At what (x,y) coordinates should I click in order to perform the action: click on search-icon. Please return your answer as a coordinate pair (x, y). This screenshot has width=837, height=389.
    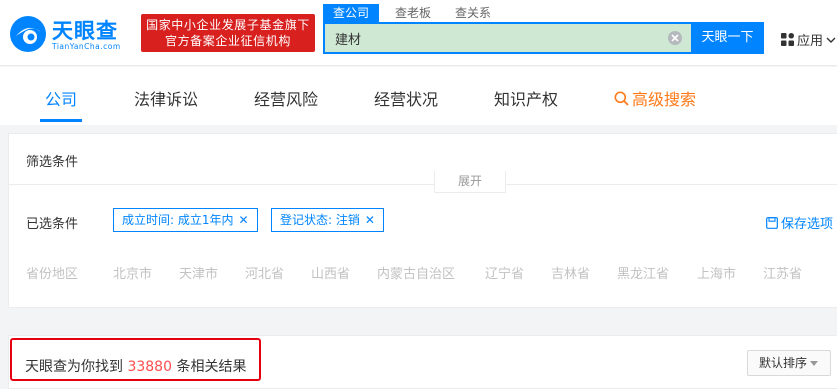
    Looking at the image, I should click on (621, 98).